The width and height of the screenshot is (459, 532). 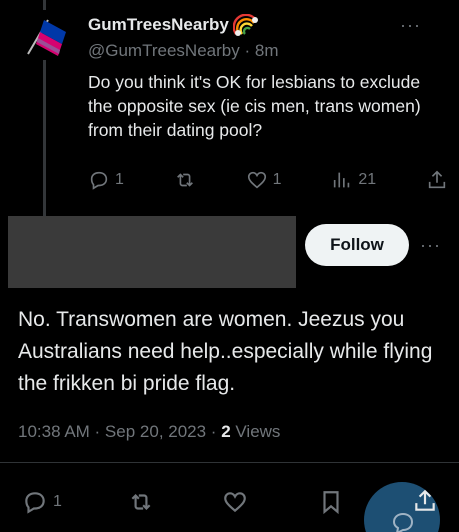 I want to click on parent-reply-count: 1, so click(x=119, y=179).